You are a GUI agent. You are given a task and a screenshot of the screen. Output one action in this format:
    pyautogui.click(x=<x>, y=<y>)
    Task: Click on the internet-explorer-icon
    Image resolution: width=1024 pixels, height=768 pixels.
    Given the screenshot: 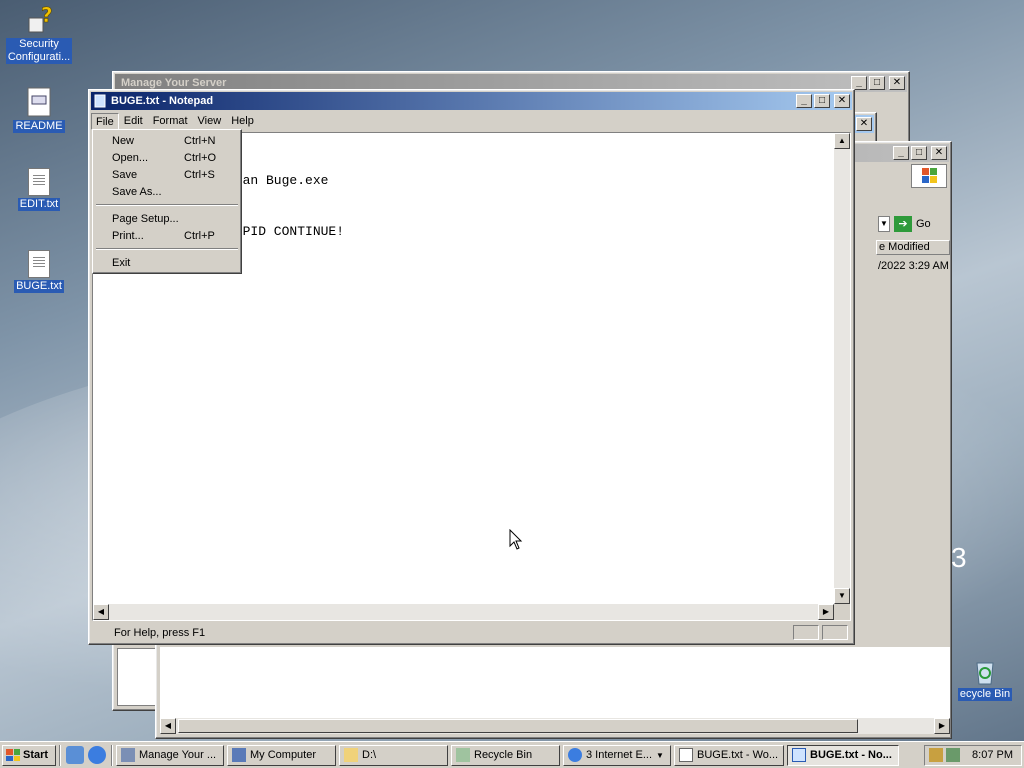 What is the action you would take?
    pyautogui.click(x=575, y=755)
    